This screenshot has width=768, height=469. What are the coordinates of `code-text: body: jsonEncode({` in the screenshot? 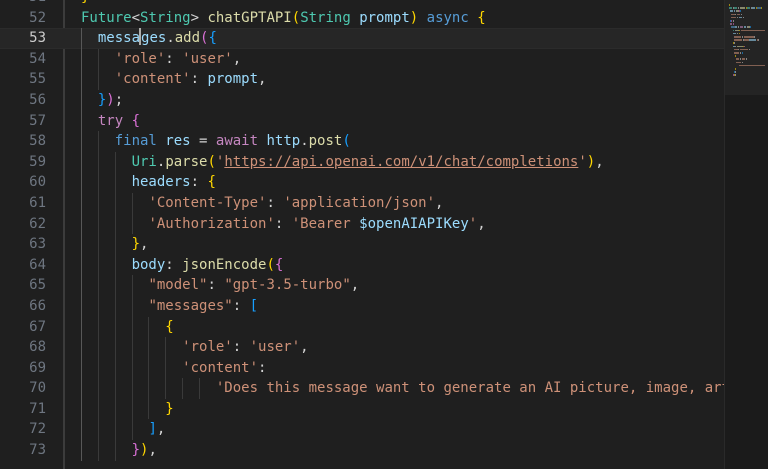 It's located at (208, 265).